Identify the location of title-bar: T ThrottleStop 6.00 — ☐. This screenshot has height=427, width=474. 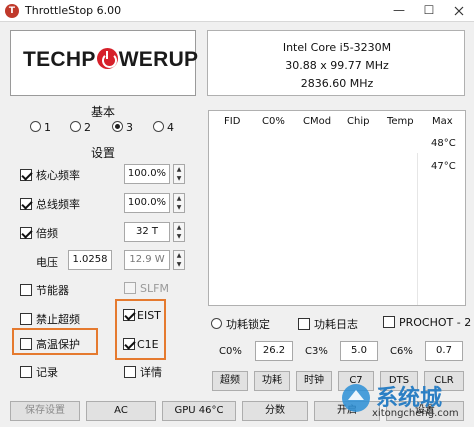
(237, 11).